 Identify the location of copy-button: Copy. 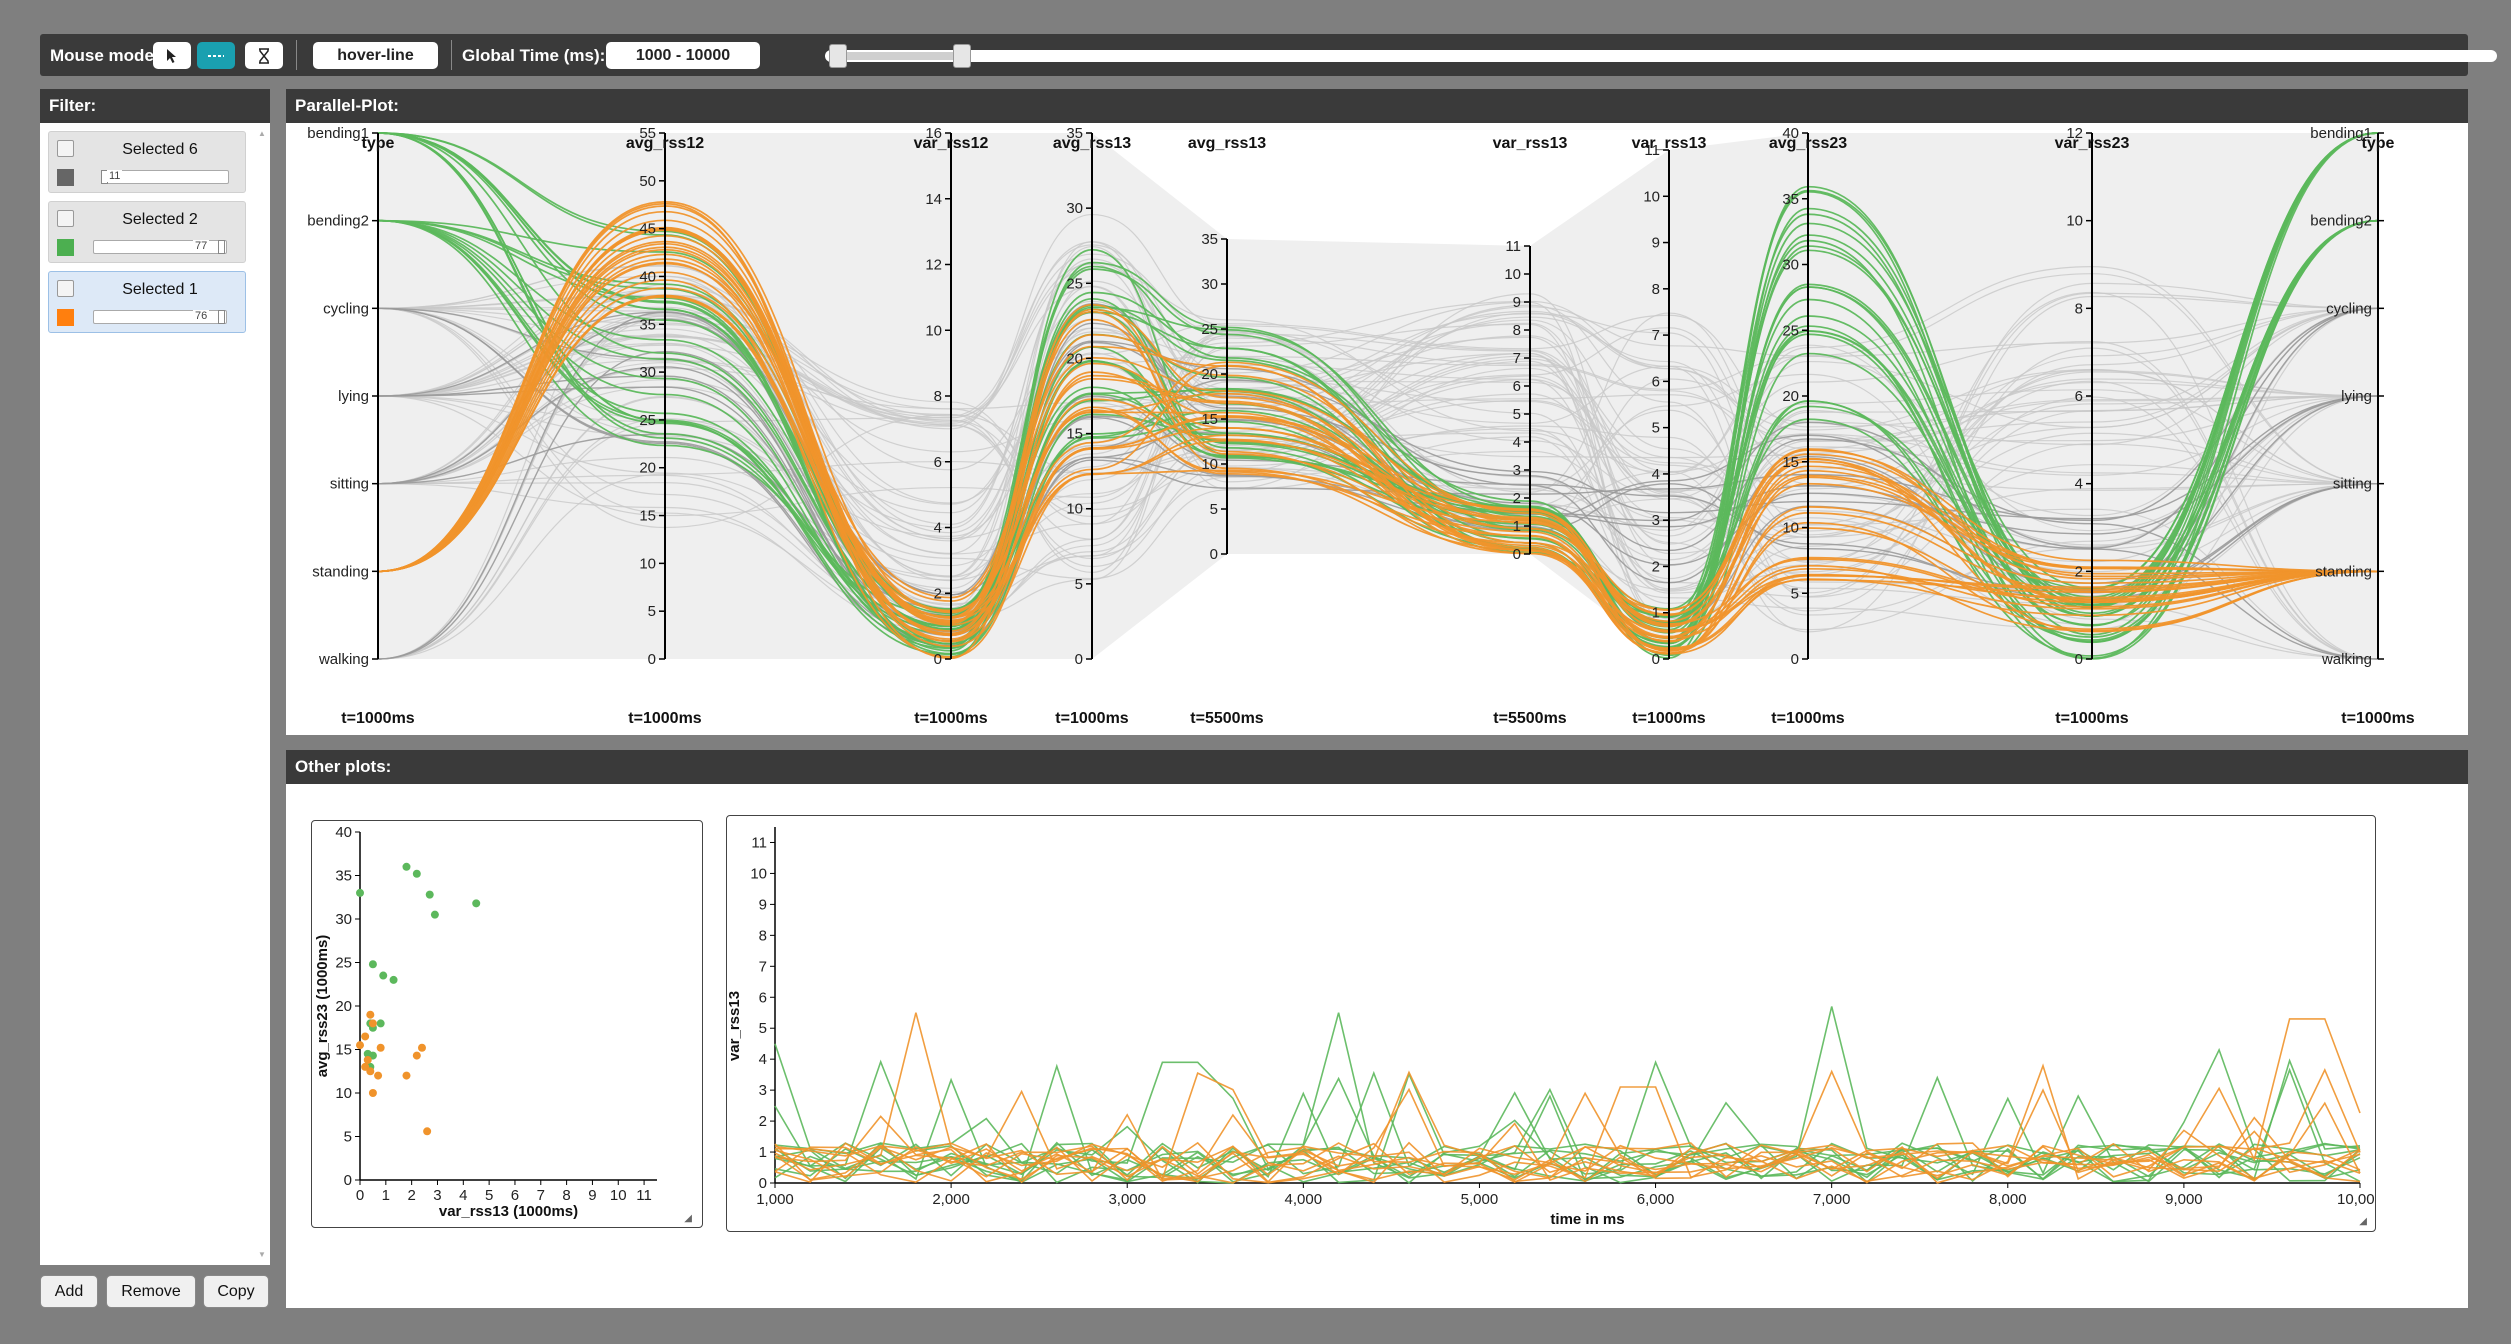
(236, 1291).